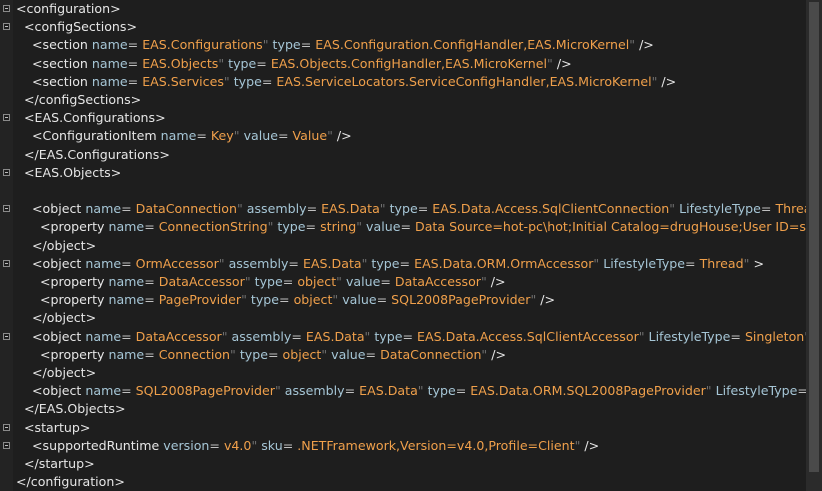  I want to click on xml-attribute-value: PageProvider, so click(200, 300).